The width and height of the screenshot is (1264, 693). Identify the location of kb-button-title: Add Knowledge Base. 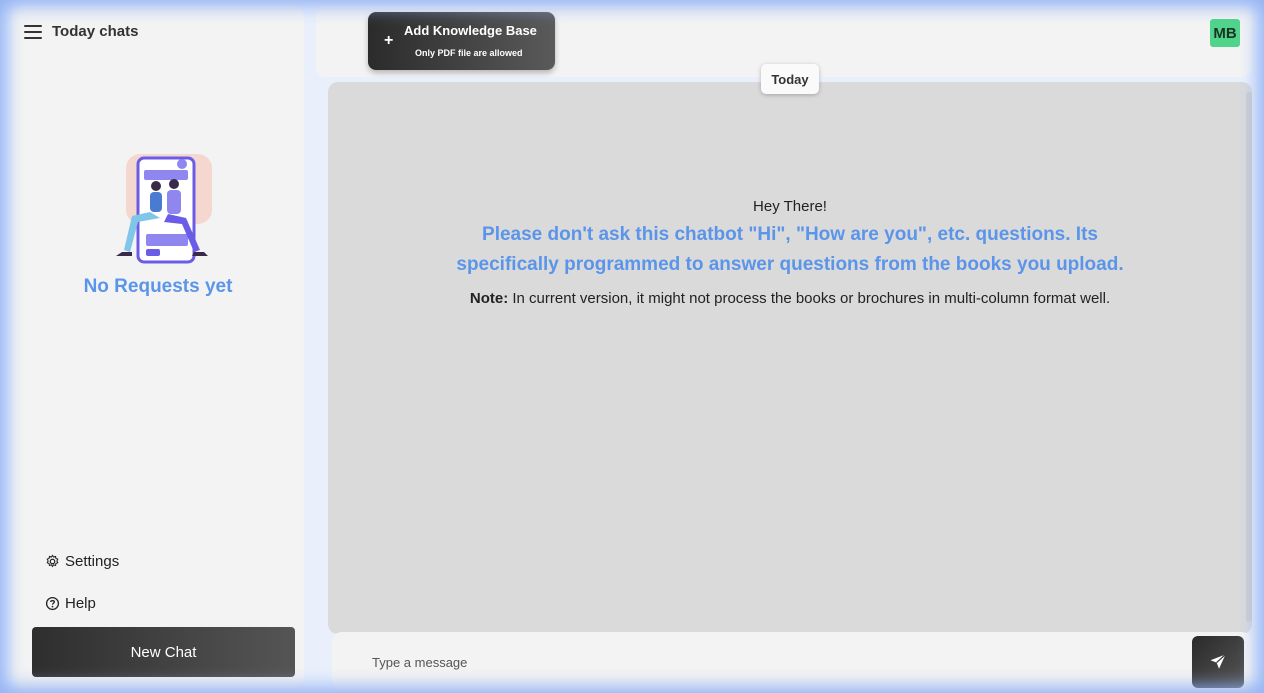
(470, 30).